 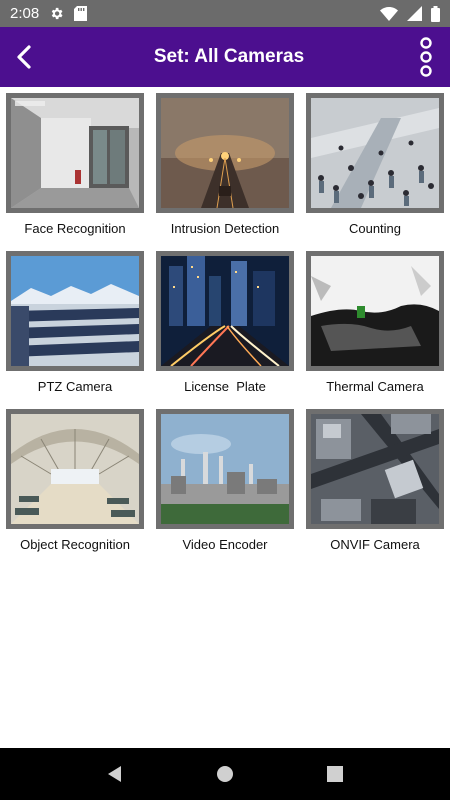 What do you see at coordinates (75, 386) in the screenshot?
I see `camera-label: PTZ Camera` at bounding box center [75, 386].